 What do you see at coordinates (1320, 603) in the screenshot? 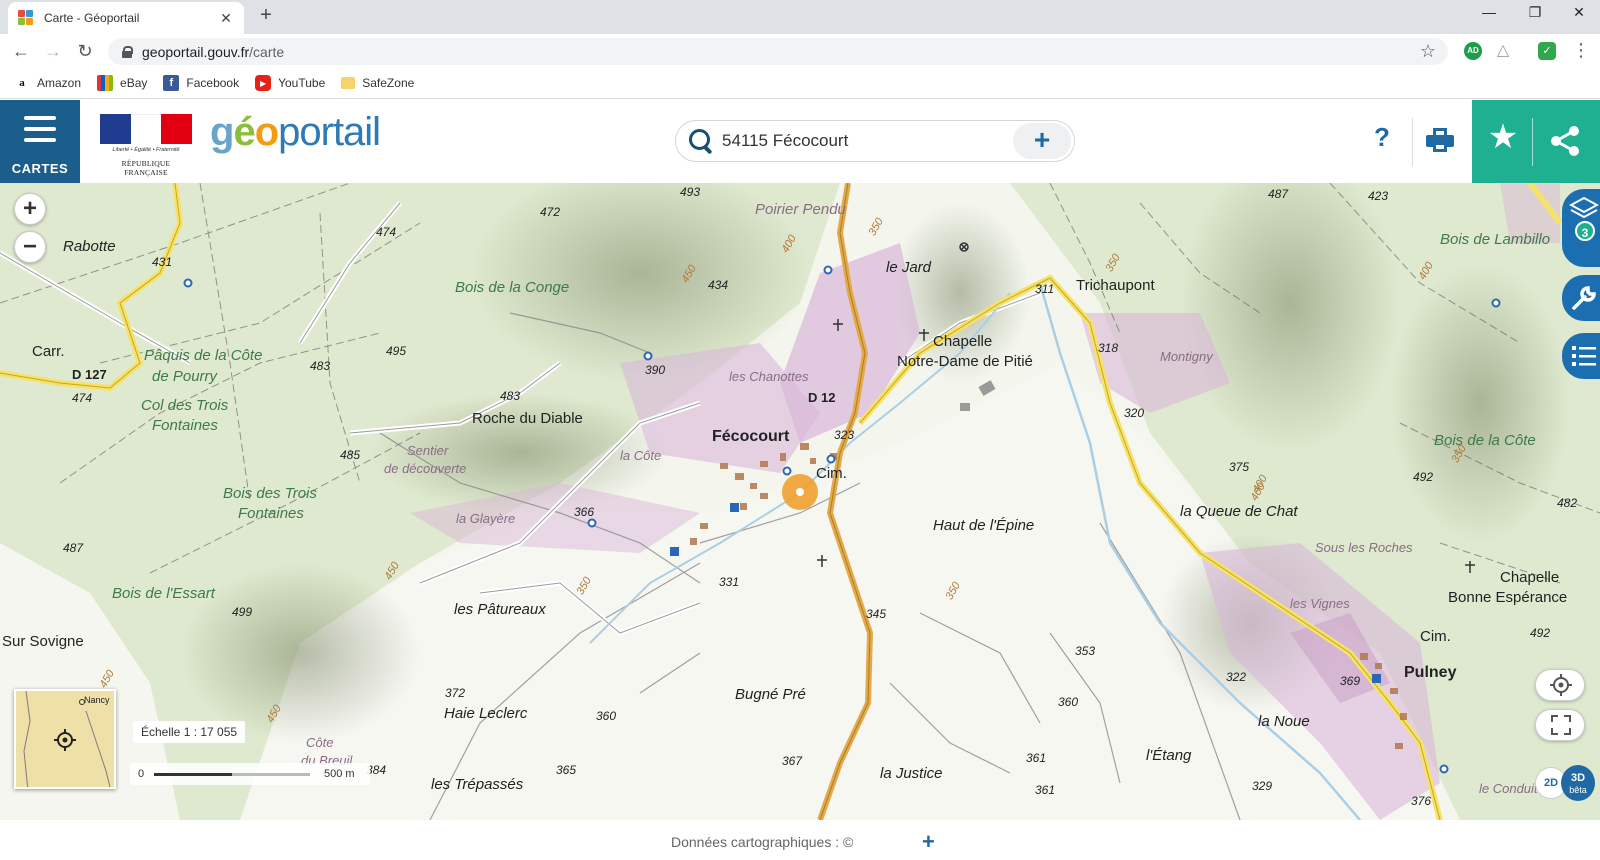
I see `place-label: les Vignes` at bounding box center [1320, 603].